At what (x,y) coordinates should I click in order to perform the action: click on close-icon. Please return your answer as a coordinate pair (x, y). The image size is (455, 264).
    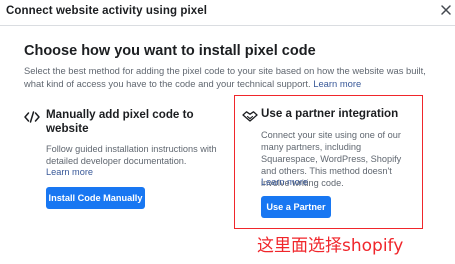
    Looking at the image, I should click on (446, 10).